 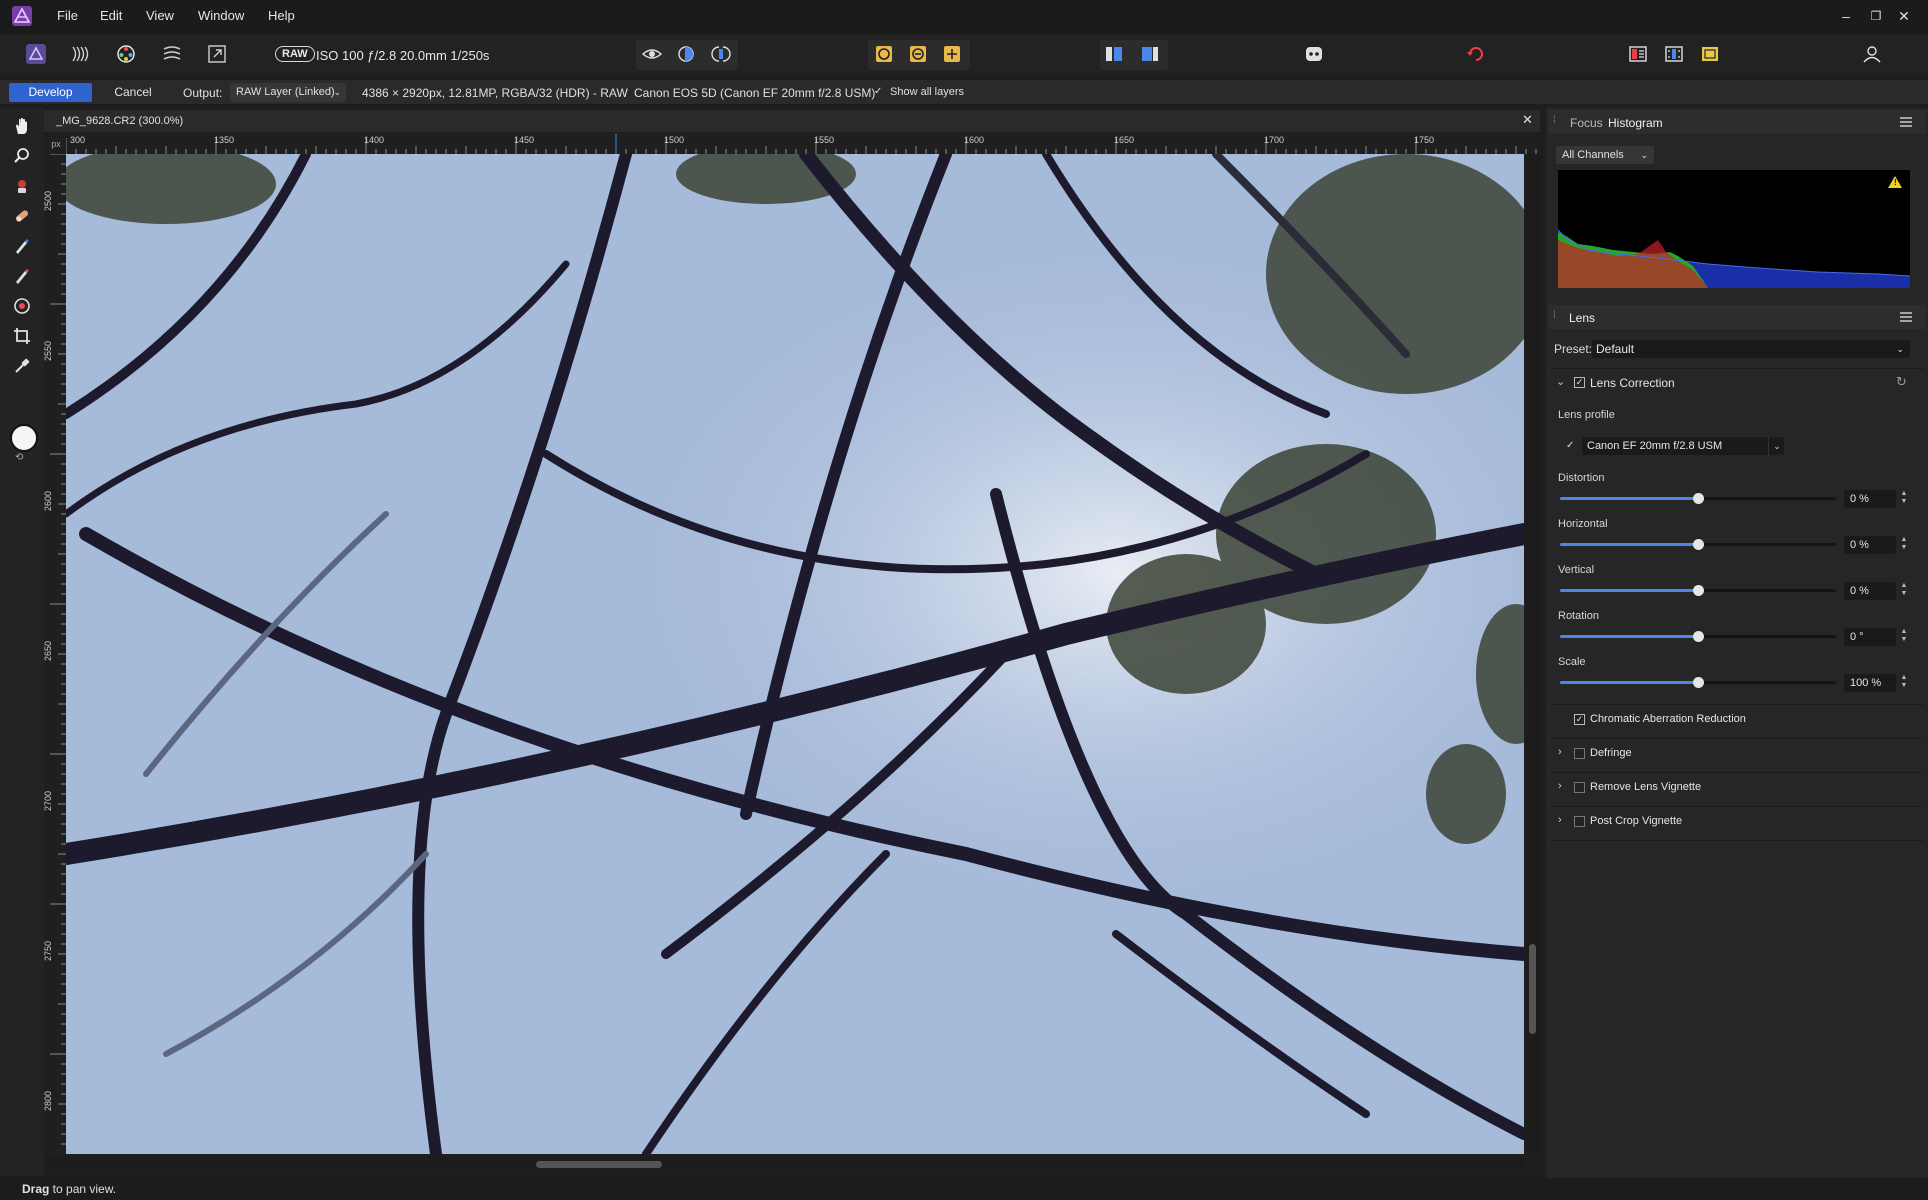 I want to click on blemish-removal-tool-icon, so click(x=22, y=216).